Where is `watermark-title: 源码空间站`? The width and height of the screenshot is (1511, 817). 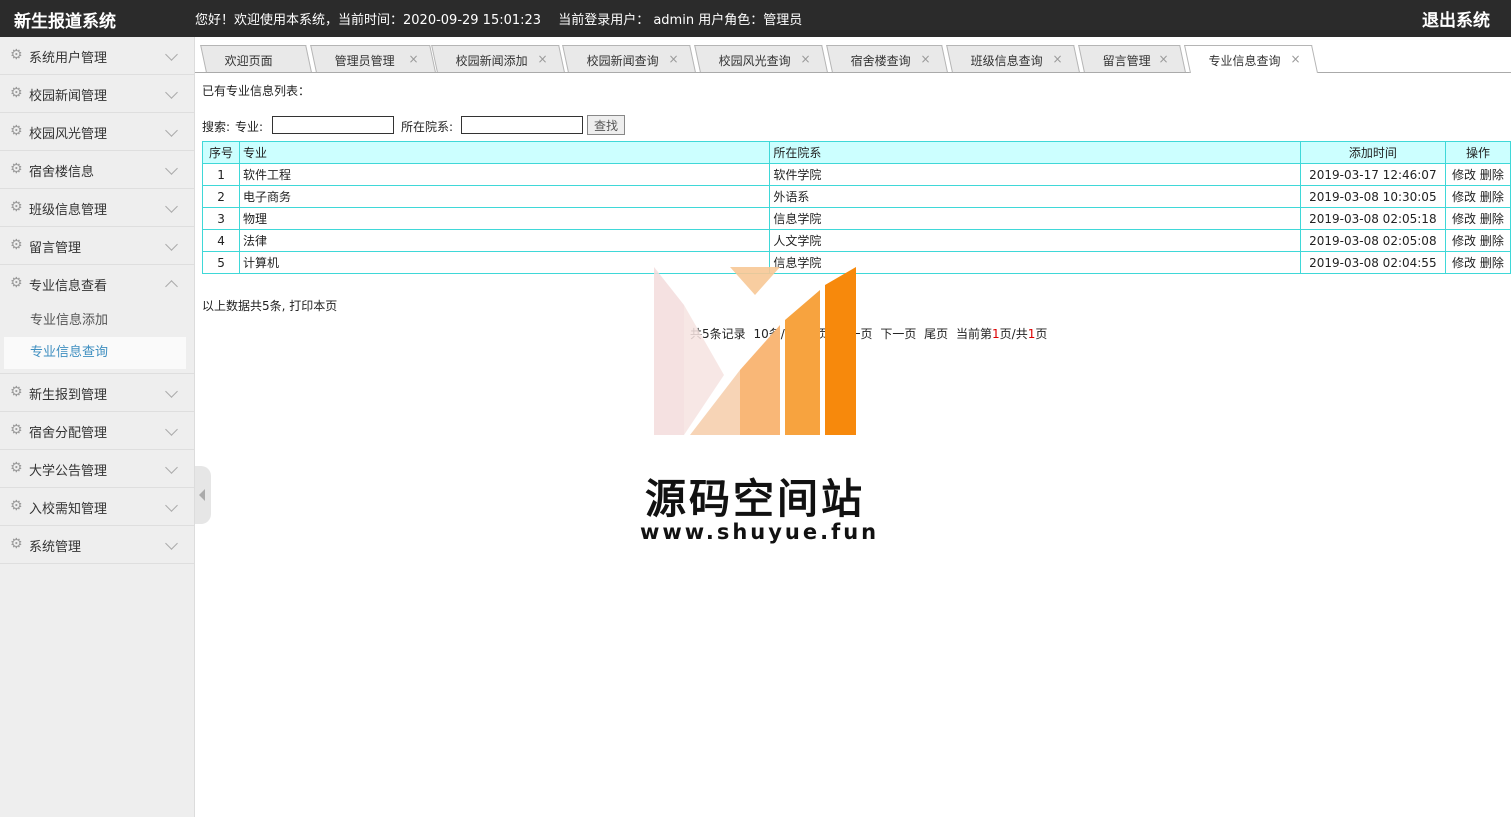
watermark-title: 源码空间站 is located at coordinates (755, 499).